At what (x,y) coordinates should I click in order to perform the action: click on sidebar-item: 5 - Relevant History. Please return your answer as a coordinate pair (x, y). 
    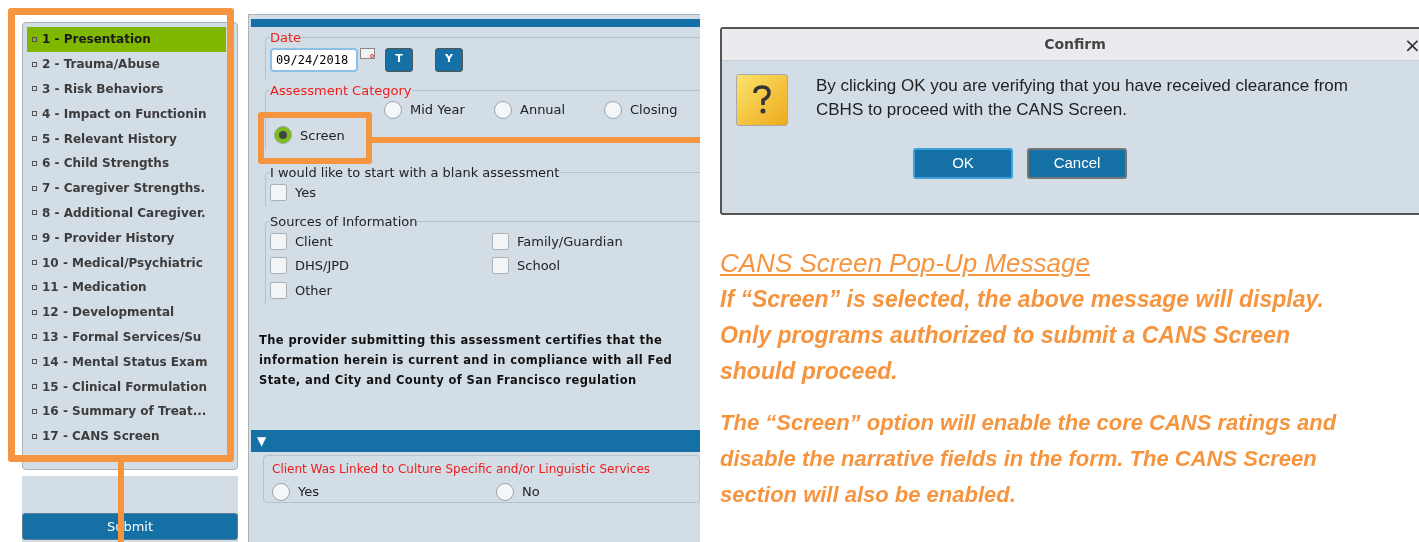
    Looking at the image, I should click on (126, 138).